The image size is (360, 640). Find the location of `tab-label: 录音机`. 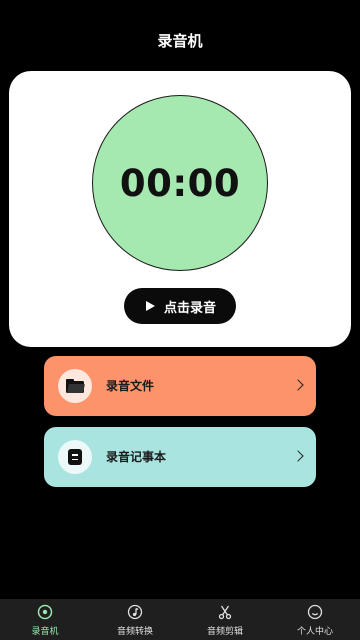

tab-label: 录音机 is located at coordinates (45, 632).